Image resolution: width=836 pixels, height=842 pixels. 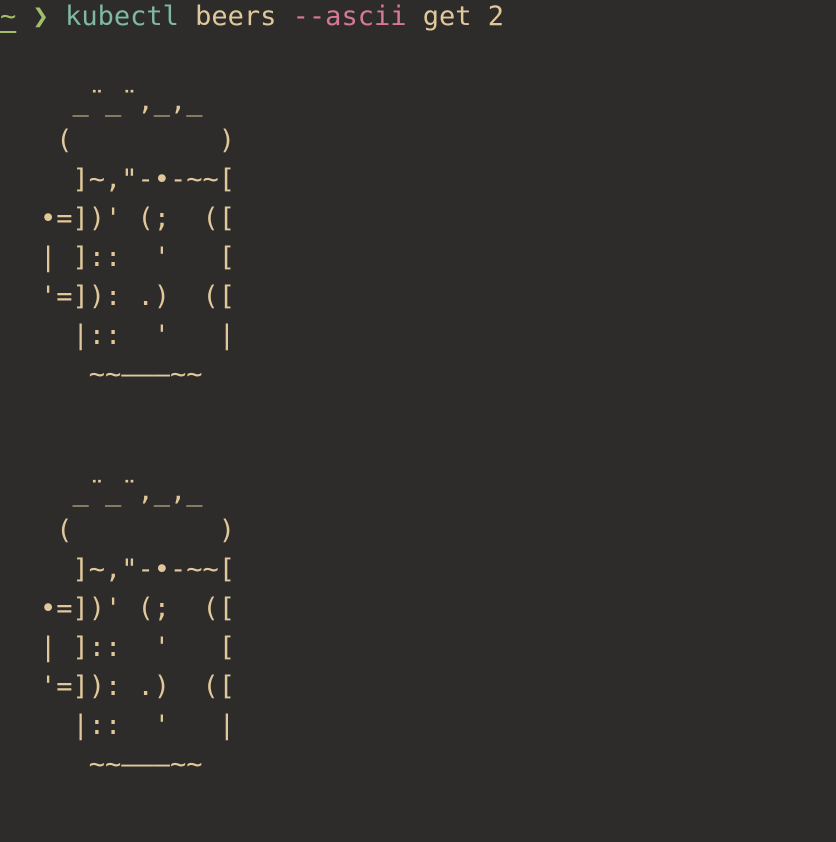 What do you see at coordinates (447, 16) in the screenshot?
I see `command-action: get` at bounding box center [447, 16].